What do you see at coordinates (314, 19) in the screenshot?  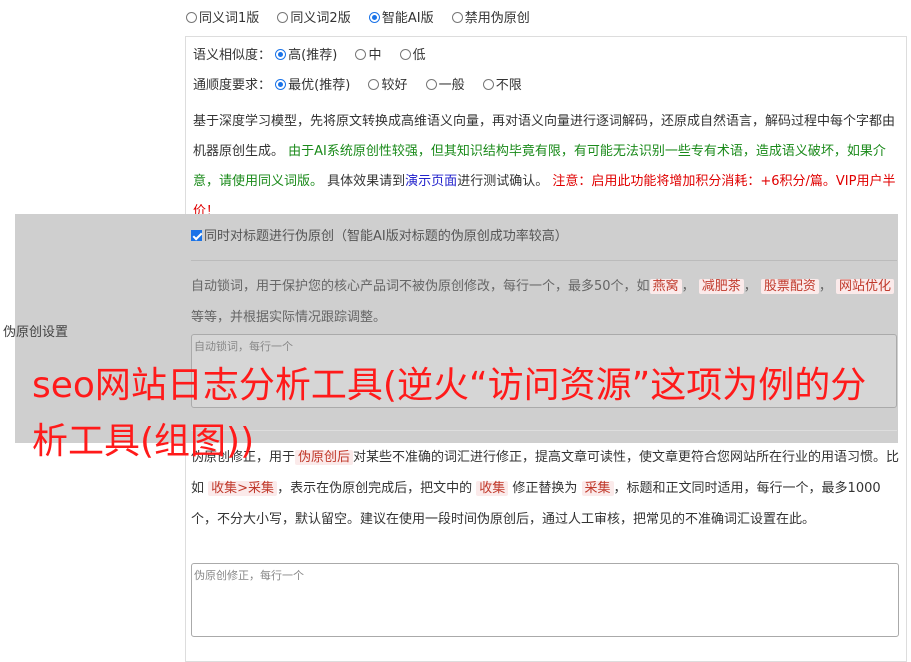 I see `mode-option-synonym2: 同义词2版` at bounding box center [314, 19].